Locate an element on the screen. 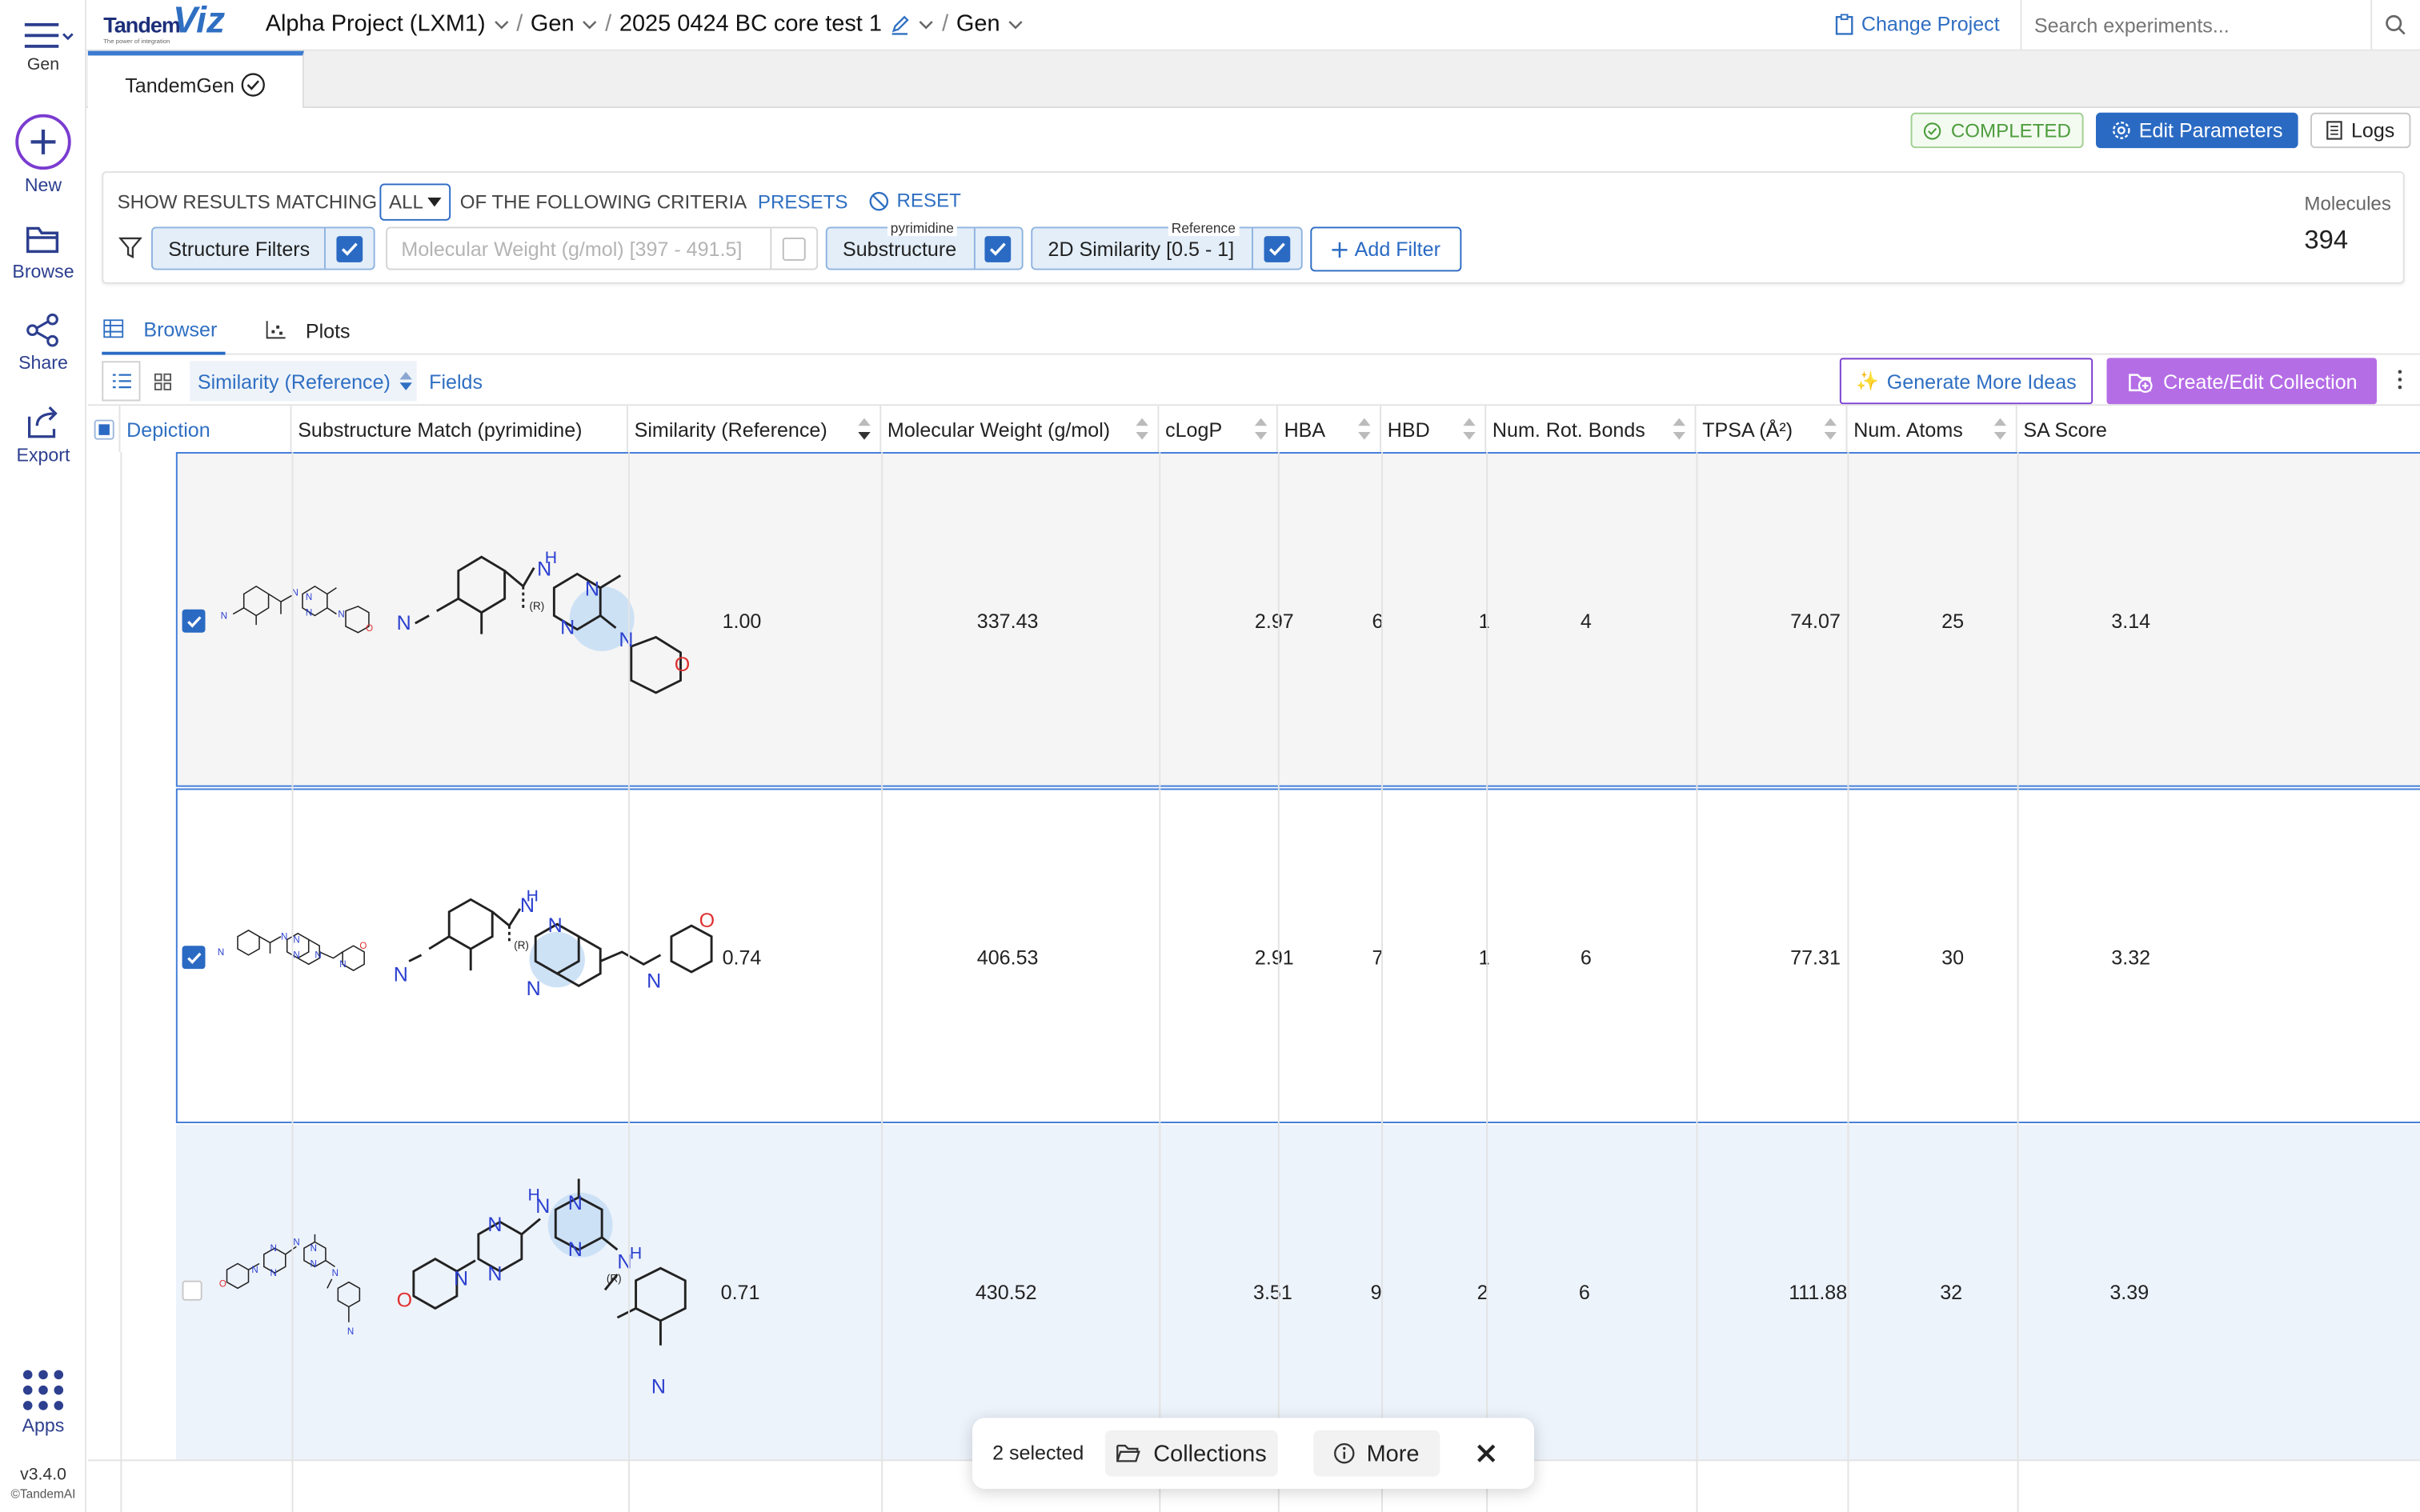 This screenshot has width=2420, height=1512. add-filter-button: Add Filter is located at coordinates (1386, 249).